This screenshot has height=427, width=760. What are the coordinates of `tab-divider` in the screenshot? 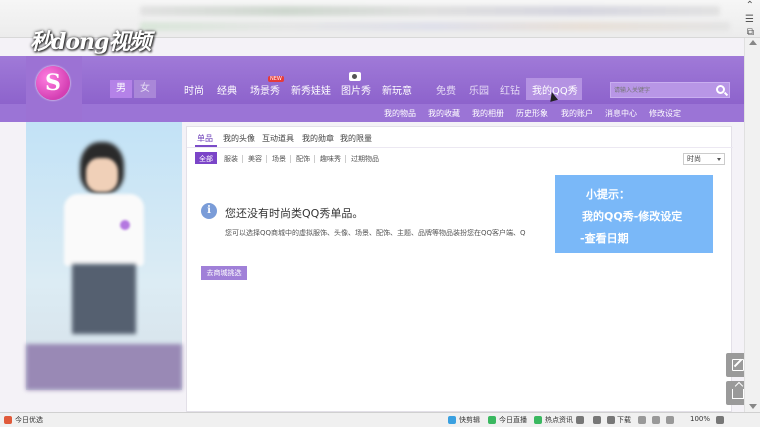 It's located at (460, 147).